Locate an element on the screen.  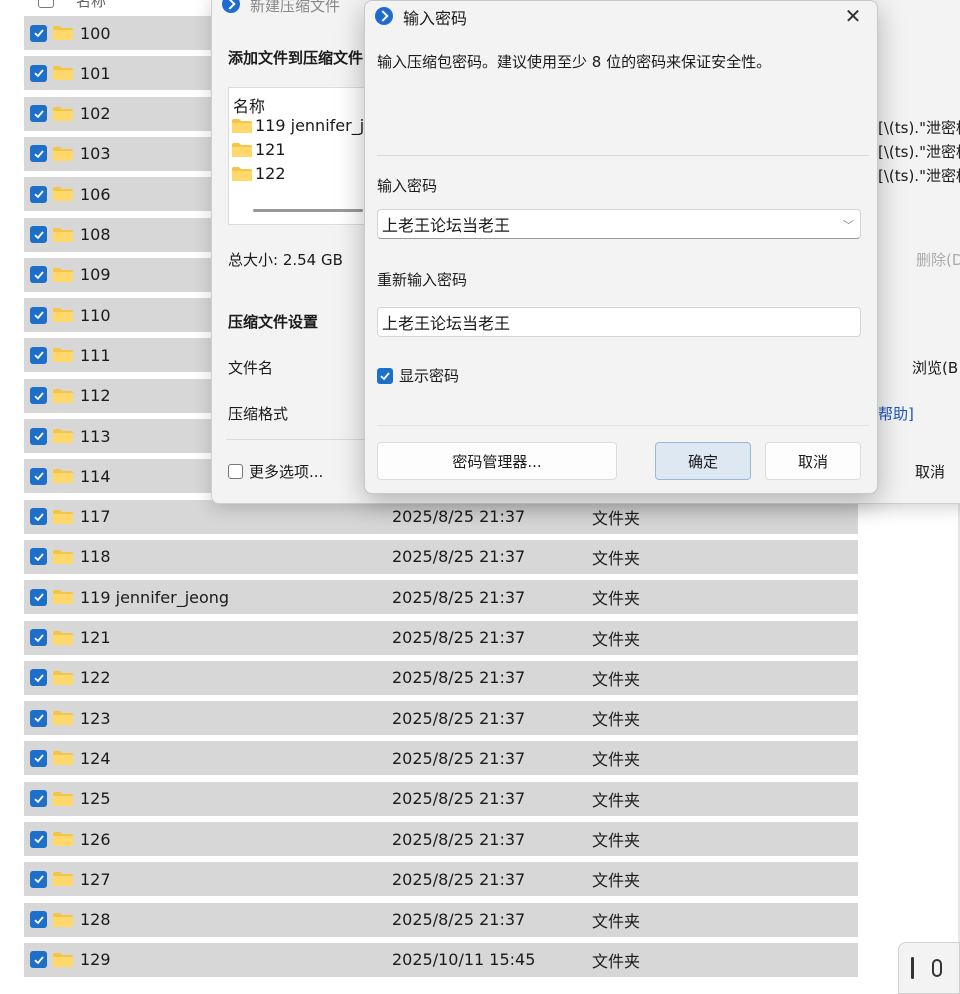
show-password-toggle: 显示密码 is located at coordinates (418, 375).